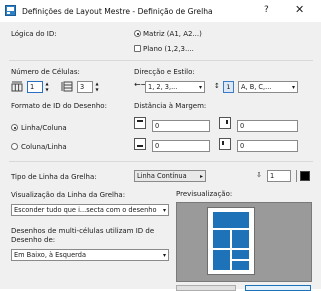  What do you see at coordinates (162, 176) in the screenshot?
I see `grid-line-type-value: Linha Contínua` at bounding box center [162, 176].